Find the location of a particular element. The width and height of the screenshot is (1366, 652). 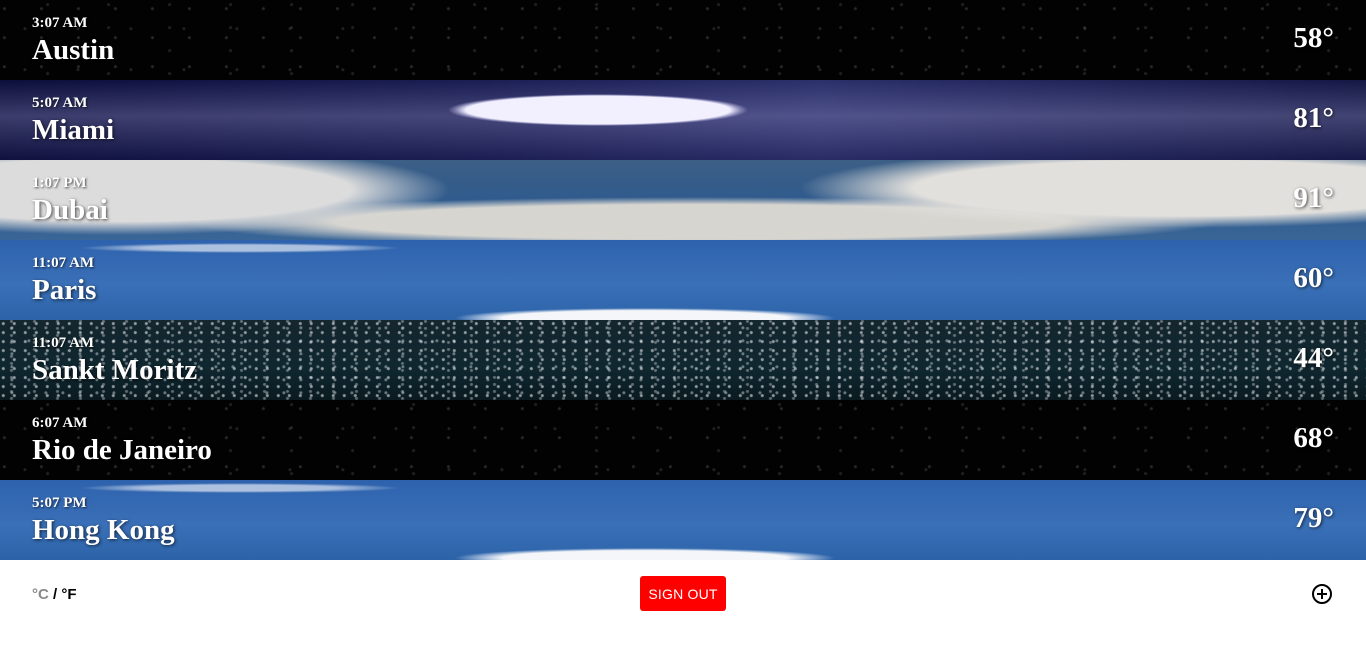

weather-background-moon is located at coordinates (683, 120).